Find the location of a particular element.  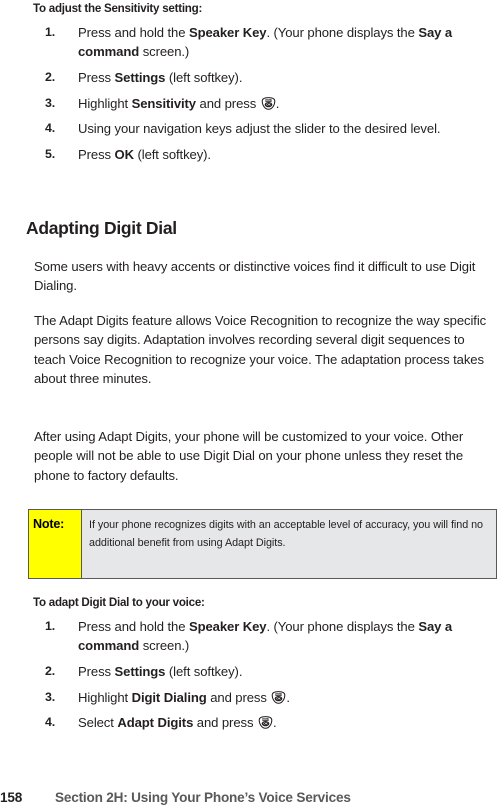

section-title-adapting-digit-dial: Adapting Digit Dial is located at coordinates (101, 228).